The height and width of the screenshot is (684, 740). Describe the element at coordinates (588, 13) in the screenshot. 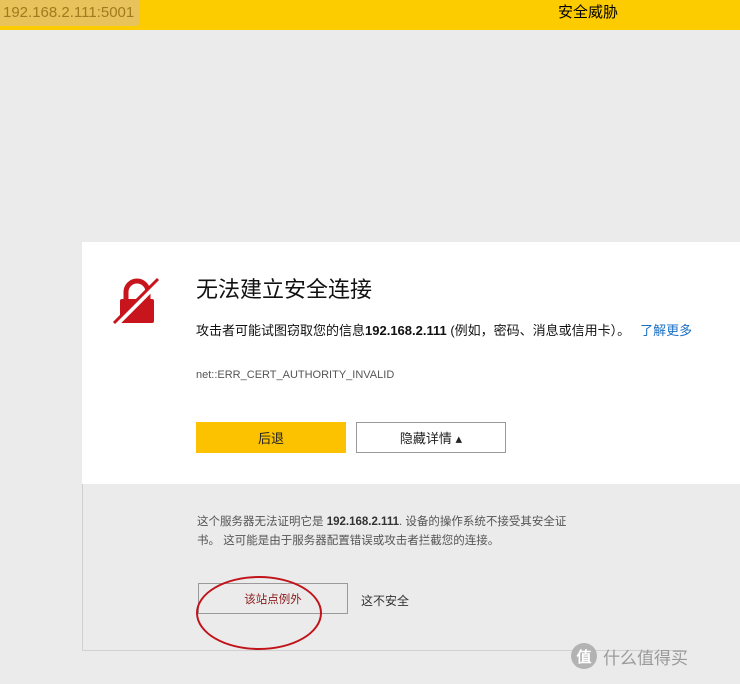

I see `security-threat-label: 安全威胁` at that location.